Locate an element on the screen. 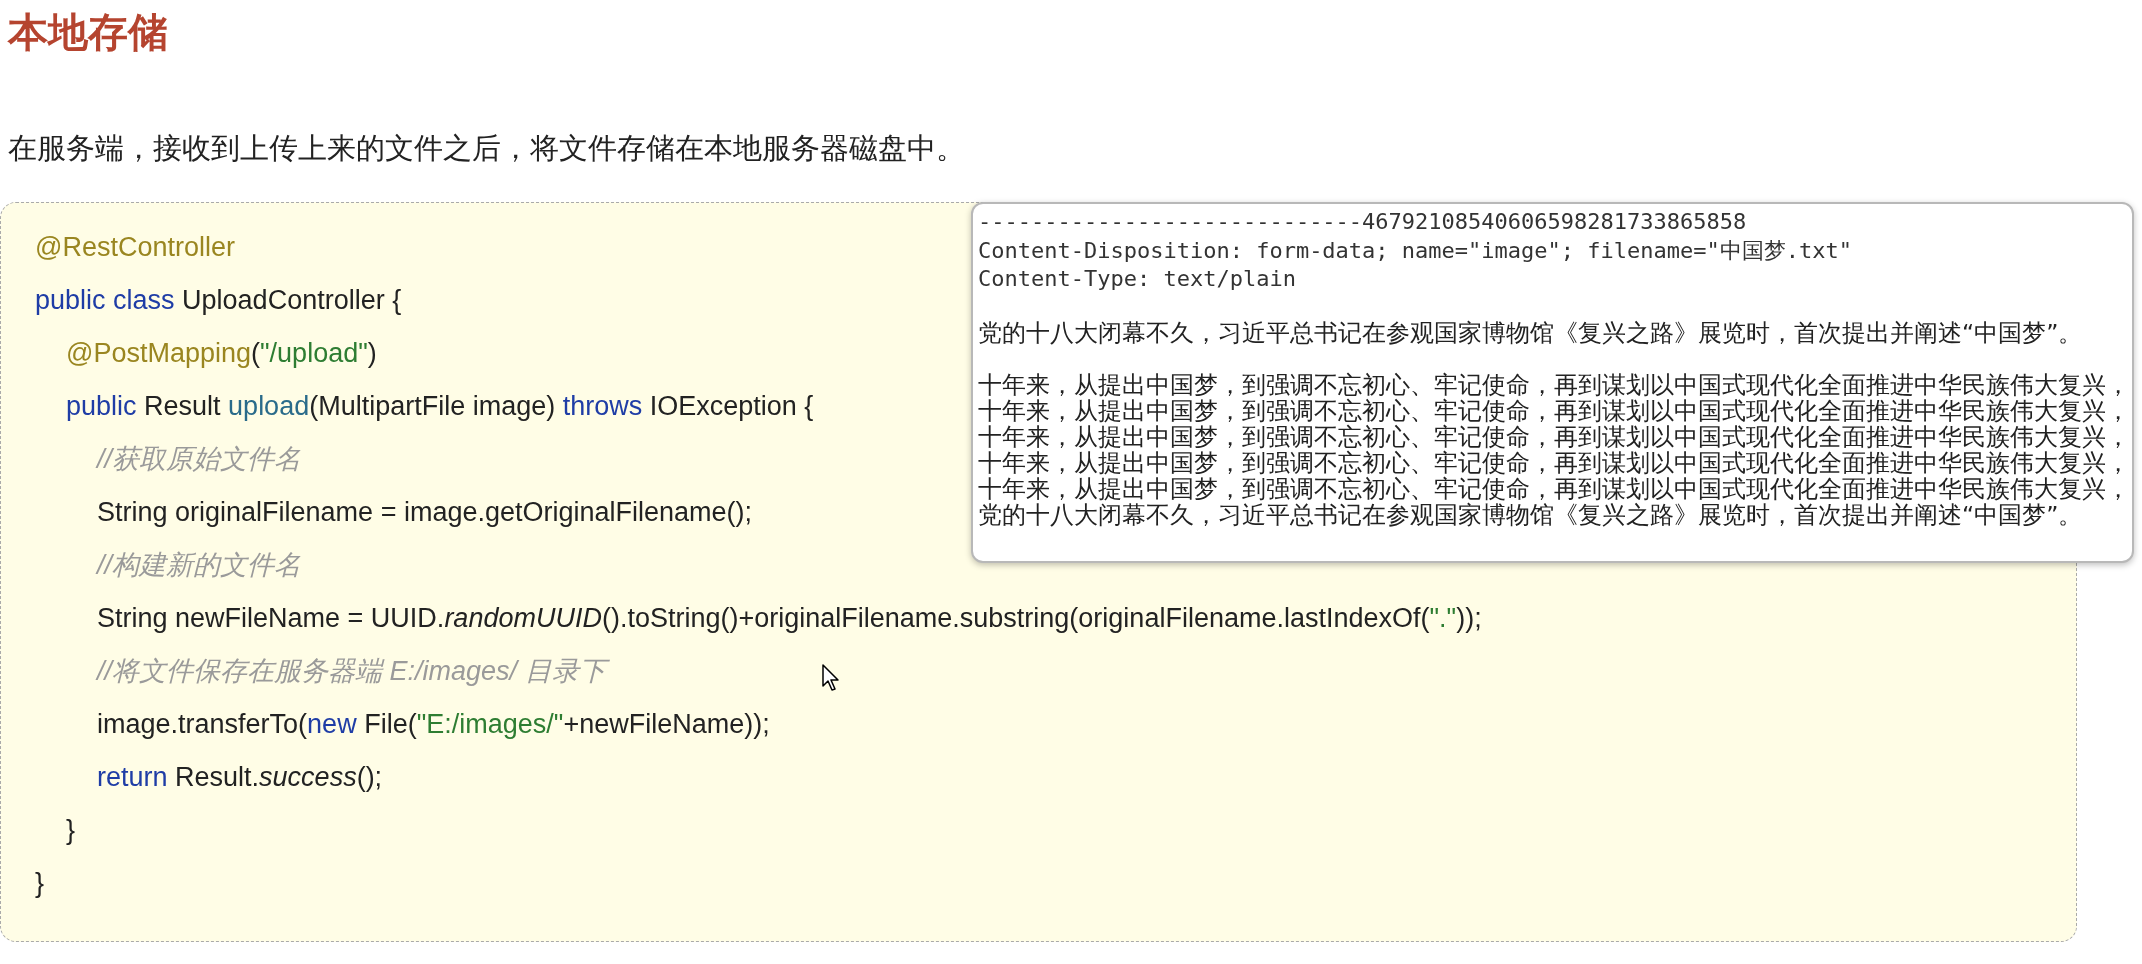  code-line: String newFileName = UUID.randomUUID().toString()+originalFilename.substring(originalFilename.lastIndexOf(".")); is located at coordinates (789, 618).